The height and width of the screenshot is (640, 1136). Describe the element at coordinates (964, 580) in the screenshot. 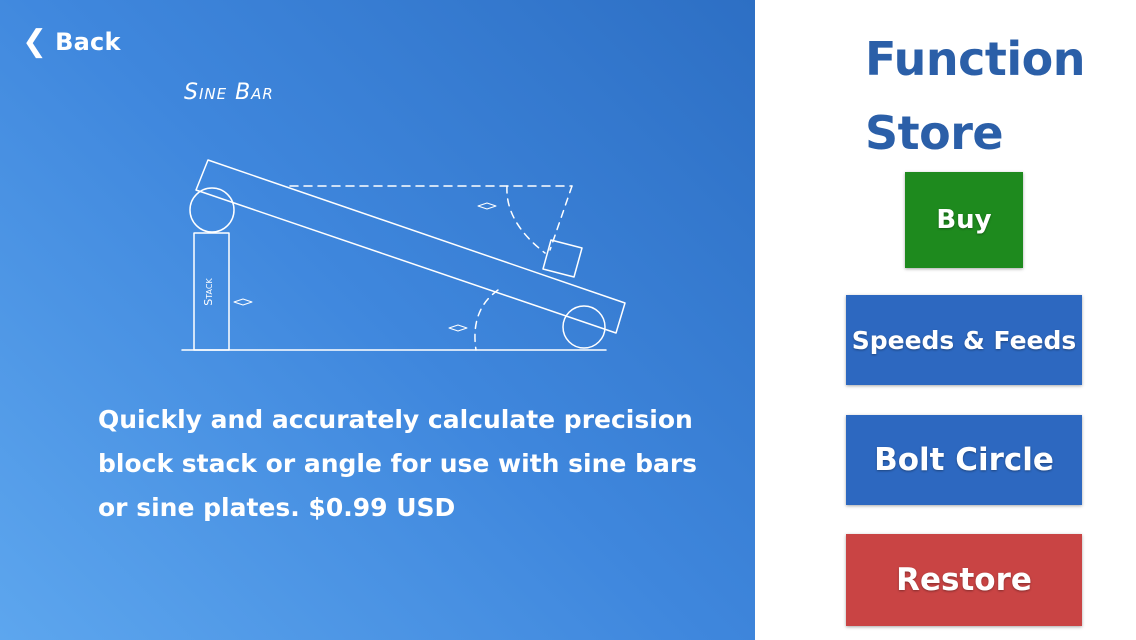

I see `restore-button: Restore` at that location.